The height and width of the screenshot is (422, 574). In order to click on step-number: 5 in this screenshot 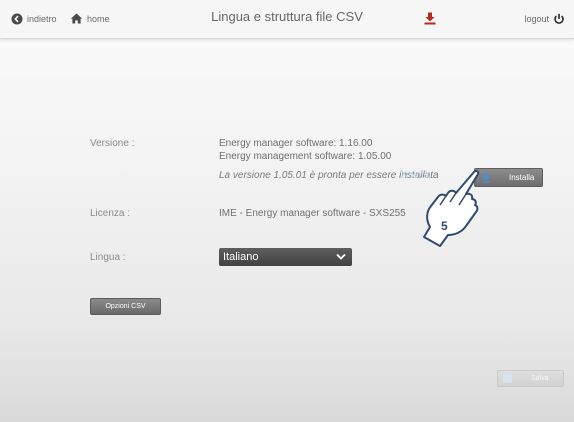, I will do `click(444, 226)`.